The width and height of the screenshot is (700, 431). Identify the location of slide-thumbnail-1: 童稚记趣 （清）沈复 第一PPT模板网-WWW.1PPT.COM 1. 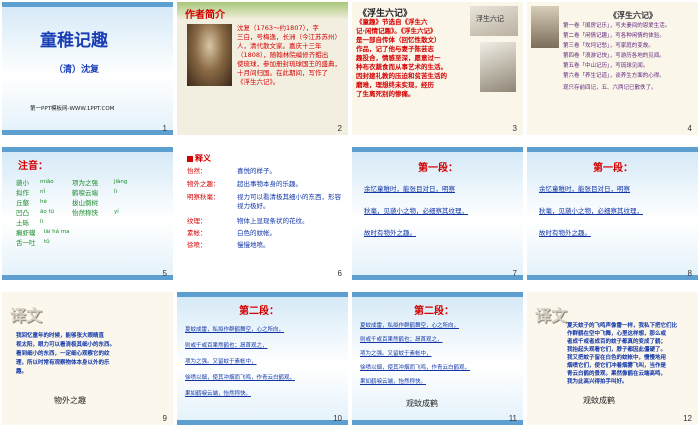
(87, 68).